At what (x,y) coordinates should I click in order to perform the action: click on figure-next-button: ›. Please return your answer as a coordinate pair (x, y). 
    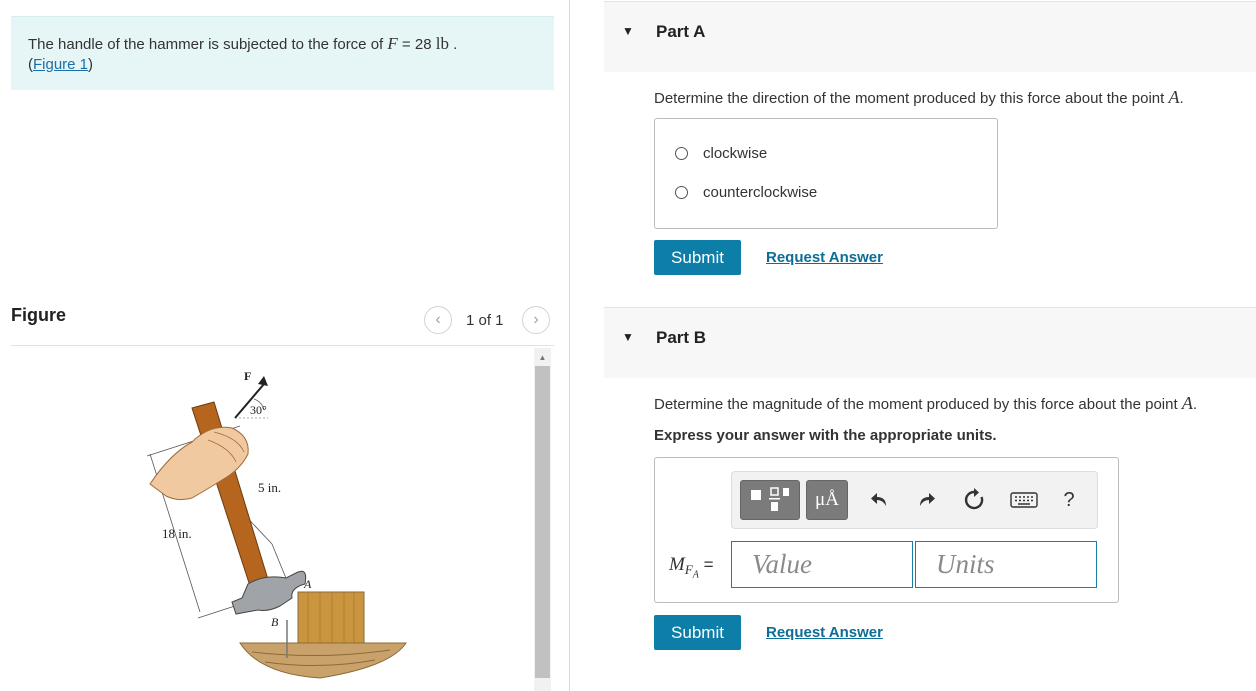
    Looking at the image, I should click on (536, 320).